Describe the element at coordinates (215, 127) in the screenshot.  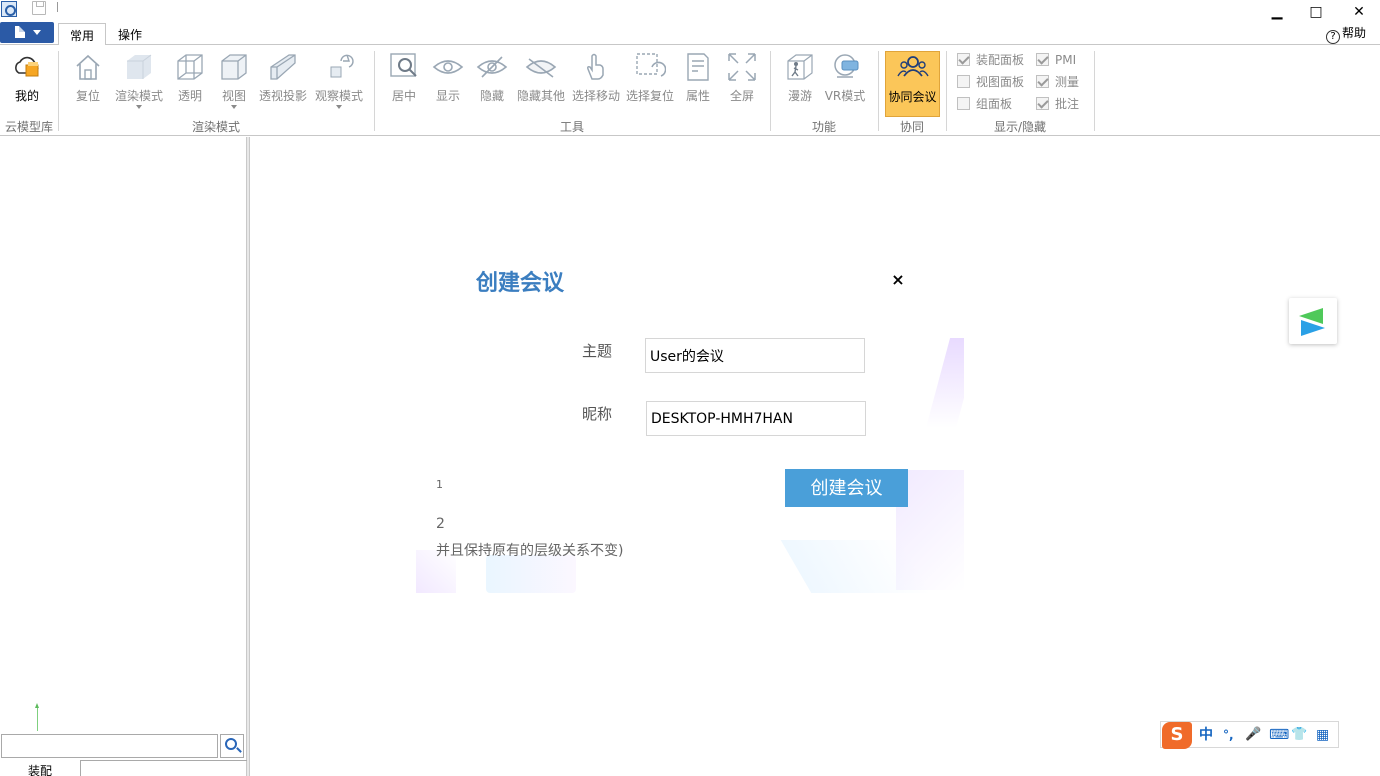
I see `group-label-render: 渲染模式` at that location.